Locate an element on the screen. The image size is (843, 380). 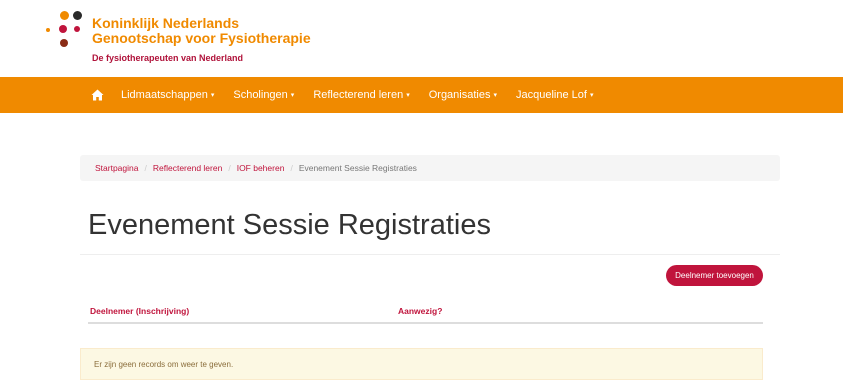
nav-item-reflecterend-leren: Reflecterend leren ▾ is located at coordinates (361, 95).